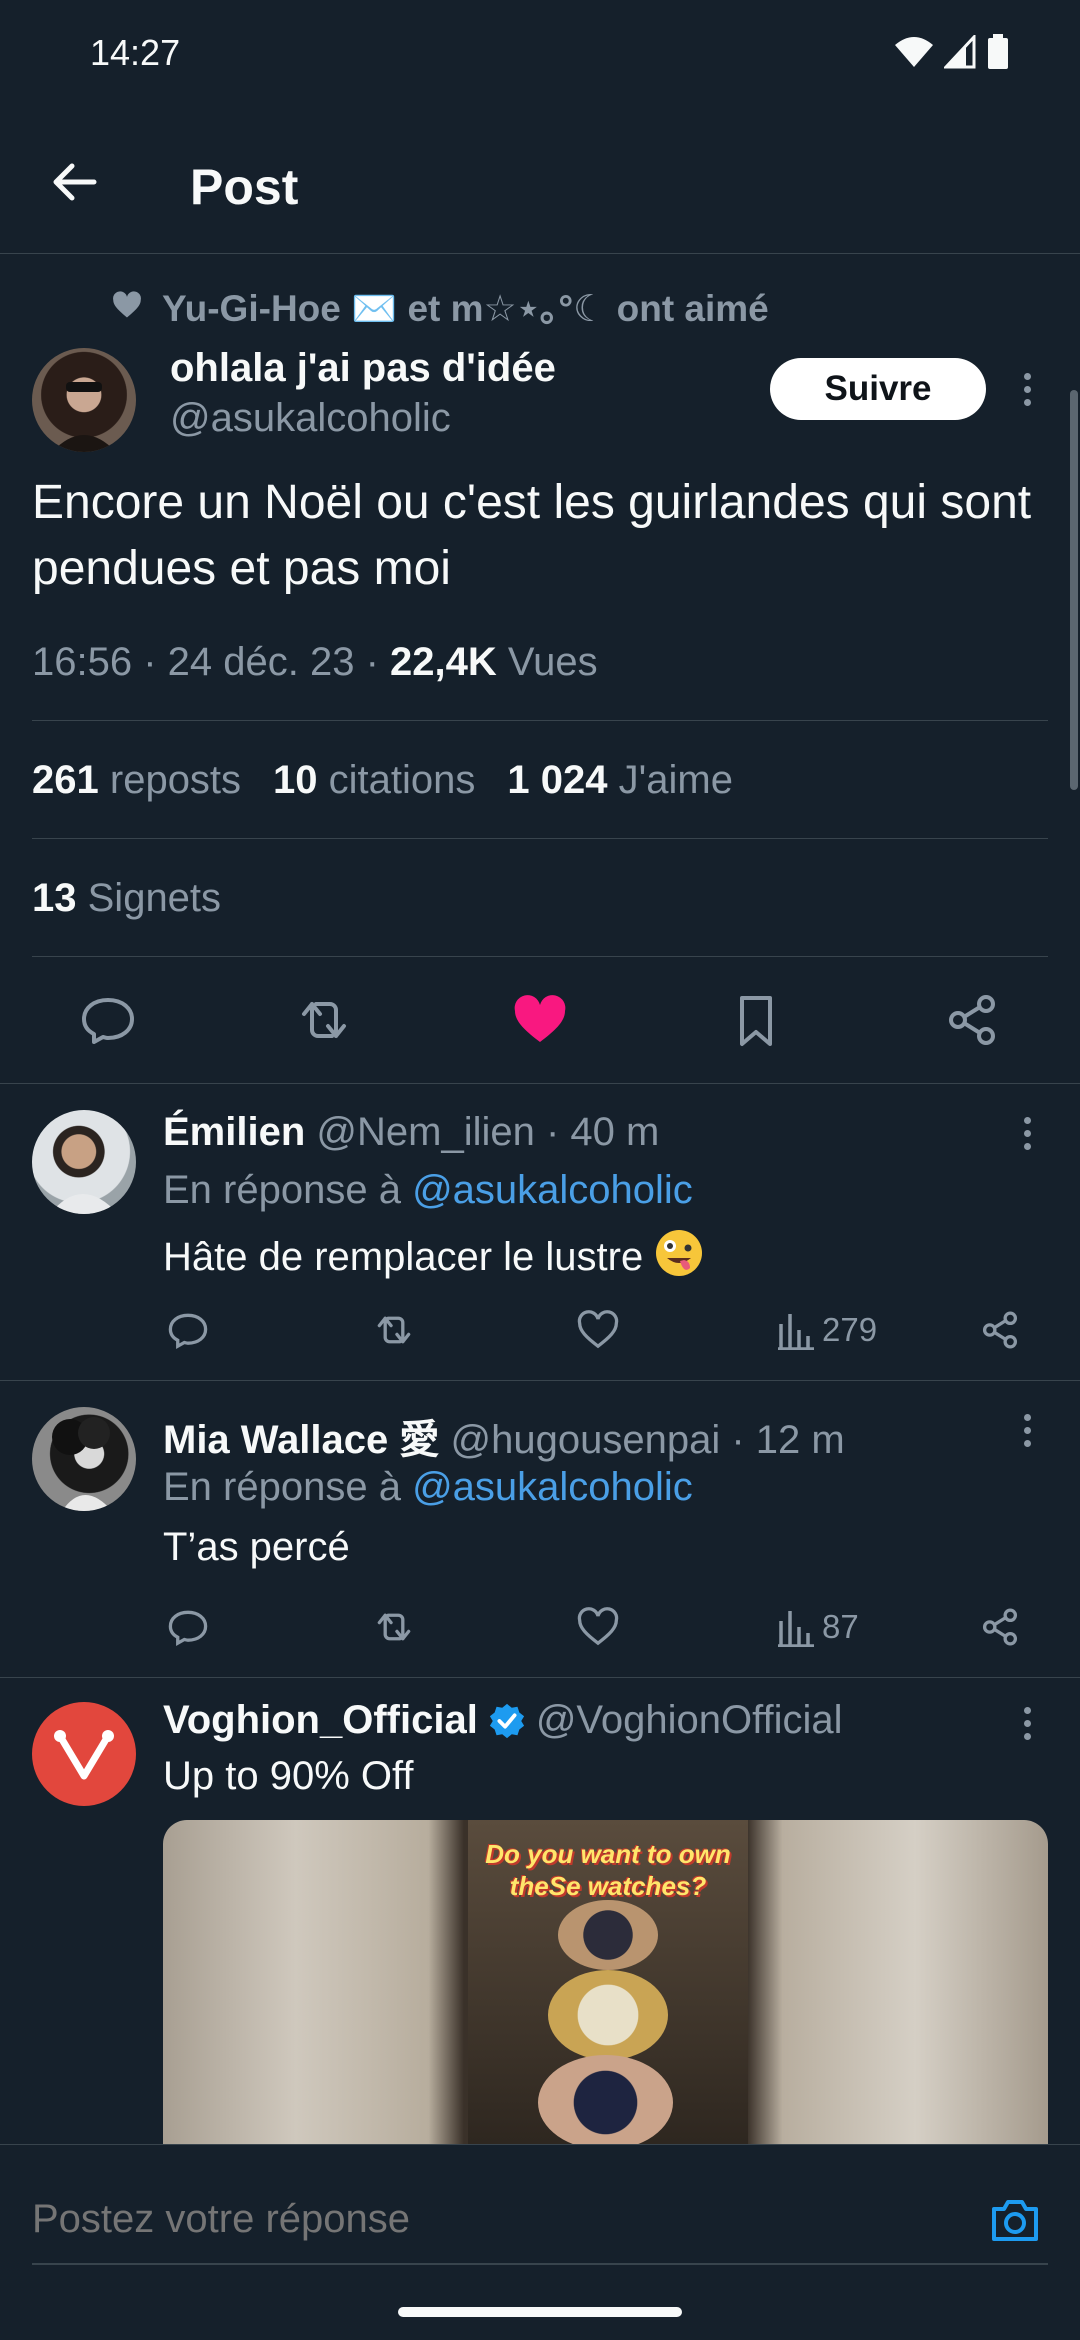  What do you see at coordinates (756, 1020) in the screenshot?
I see `bookmark-icon` at bounding box center [756, 1020].